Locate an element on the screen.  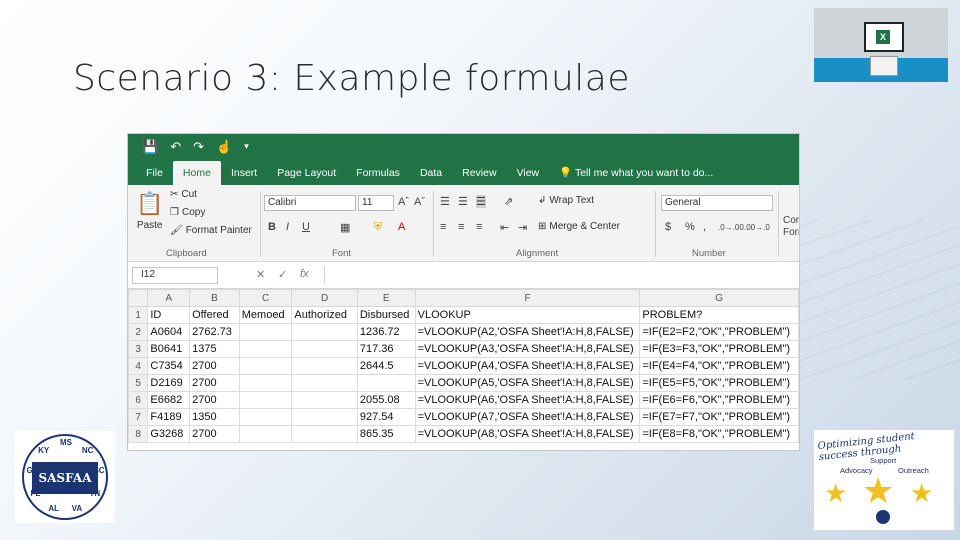
cell-f2: =VLOOKUP(A2,'OSFA Sheet'!A:H,8,FALSE) is located at coordinates (527, 332).